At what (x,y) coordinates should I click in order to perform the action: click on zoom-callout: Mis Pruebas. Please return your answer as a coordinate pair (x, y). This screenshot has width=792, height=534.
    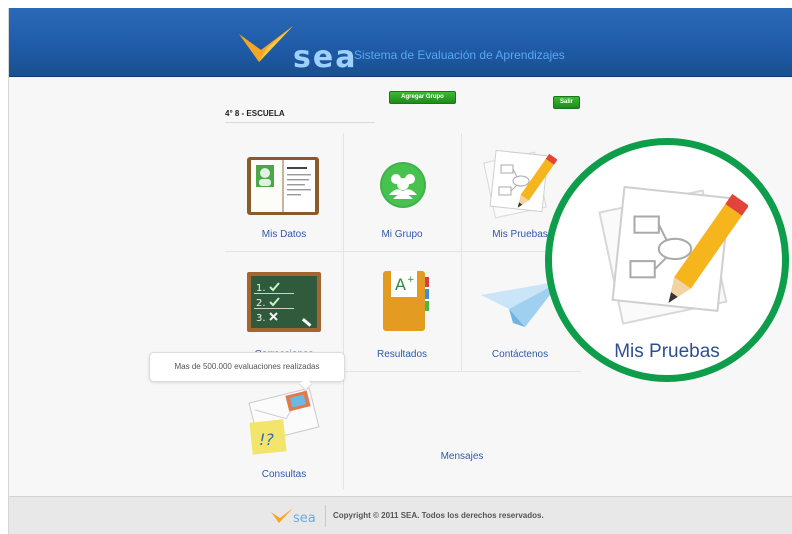
    Looking at the image, I should click on (667, 260).